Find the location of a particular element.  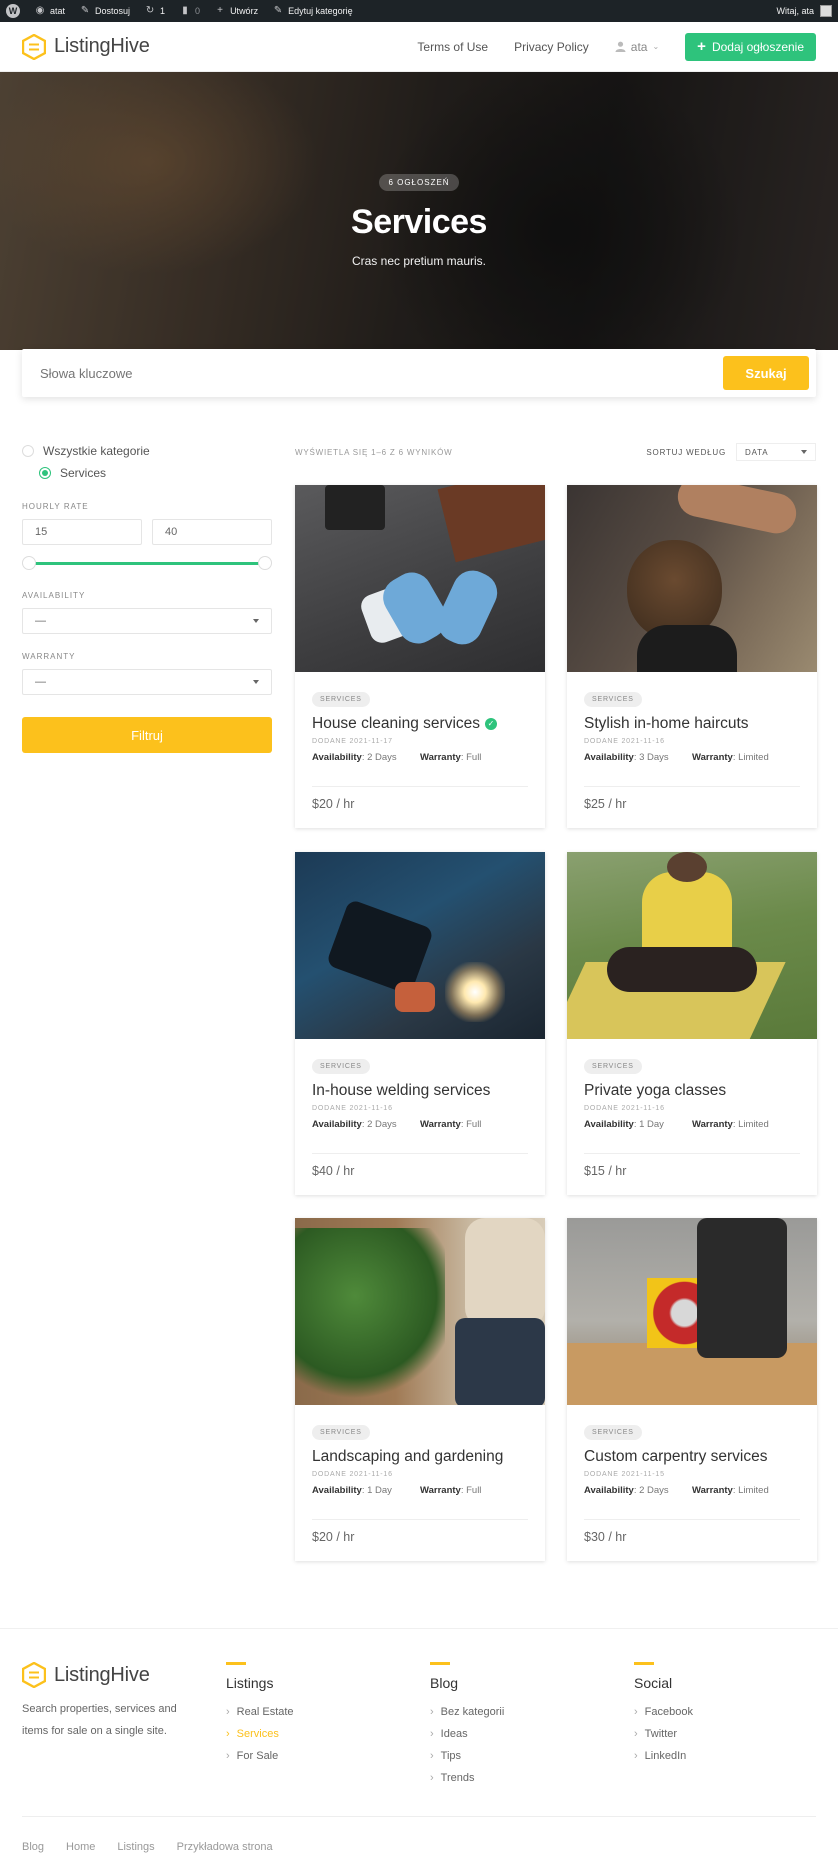

new-label: Utwórz is located at coordinates (244, 11).